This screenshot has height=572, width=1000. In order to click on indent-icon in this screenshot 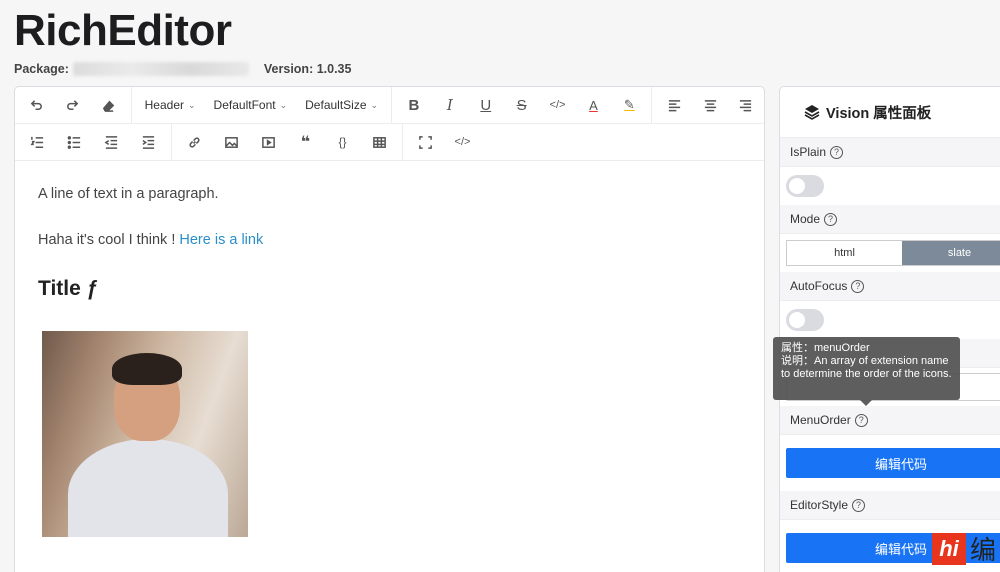, I will do `click(148, 142)`.